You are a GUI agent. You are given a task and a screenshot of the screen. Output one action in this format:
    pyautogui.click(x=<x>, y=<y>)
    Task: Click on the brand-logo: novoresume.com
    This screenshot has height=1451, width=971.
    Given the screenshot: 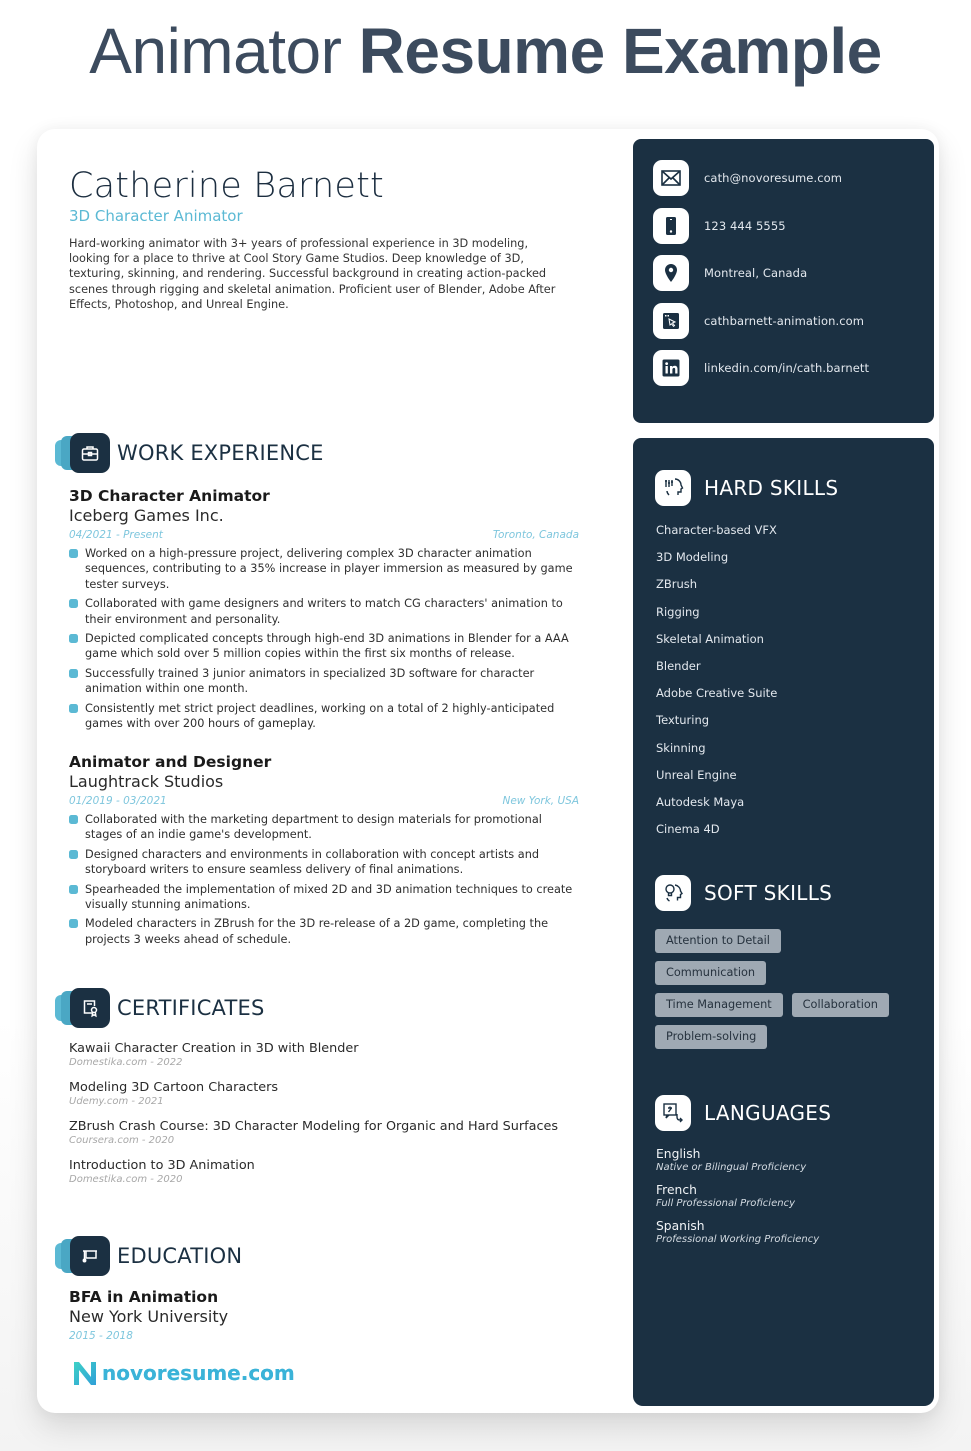 What is the action you would take?
    pyautogui.click(x=183, y=1373)
    